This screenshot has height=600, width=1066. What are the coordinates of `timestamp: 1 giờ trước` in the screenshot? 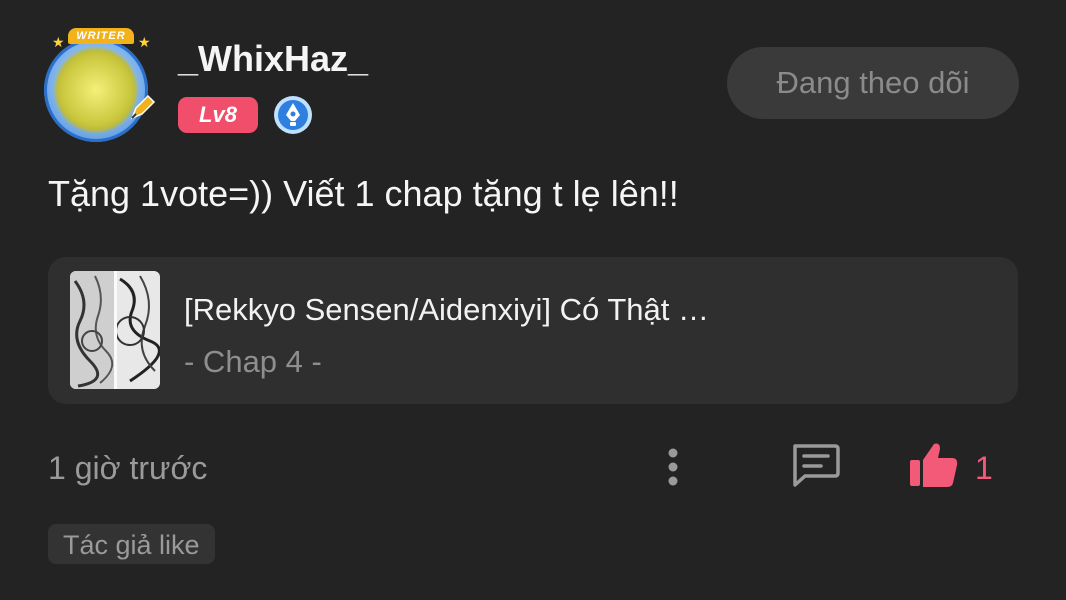 It's located at (128, 468).